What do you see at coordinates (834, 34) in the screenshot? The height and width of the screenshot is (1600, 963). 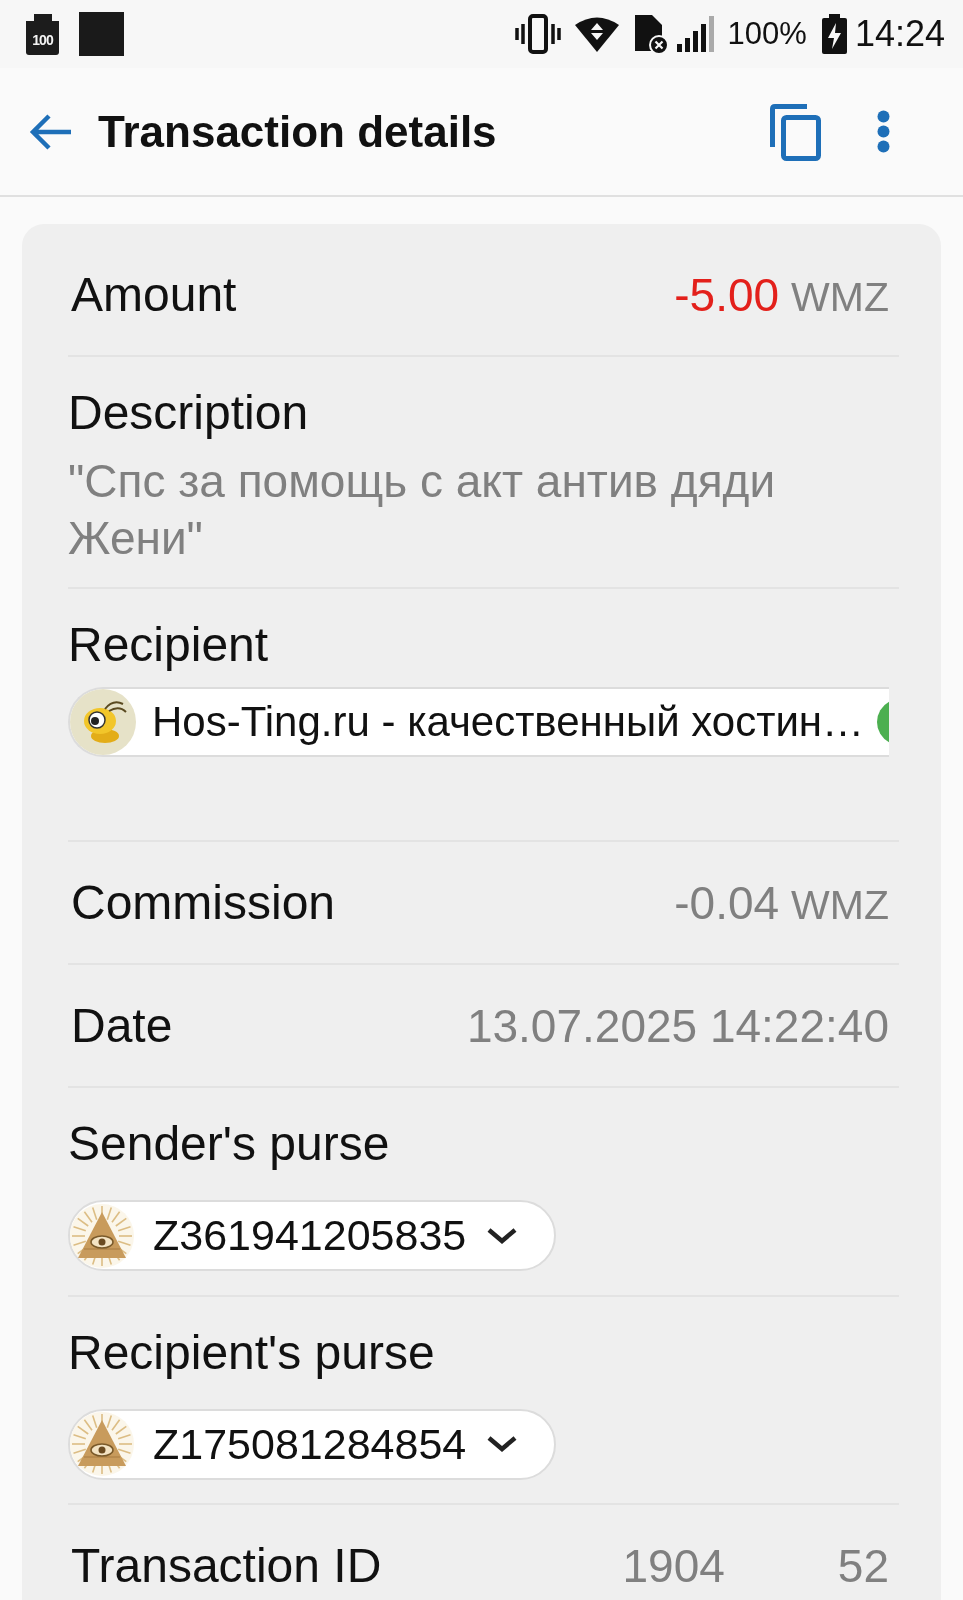 I see `battery-charging-icon` at bounding box center [834, 34].